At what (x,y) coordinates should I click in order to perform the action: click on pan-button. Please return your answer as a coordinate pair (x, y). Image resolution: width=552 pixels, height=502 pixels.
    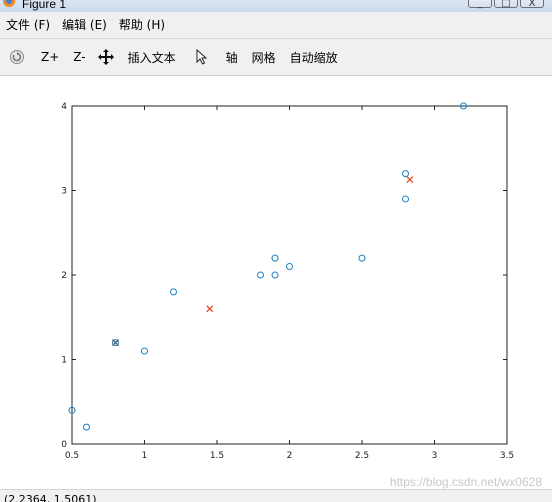
    Looking at the image, I should click on (106, 57).